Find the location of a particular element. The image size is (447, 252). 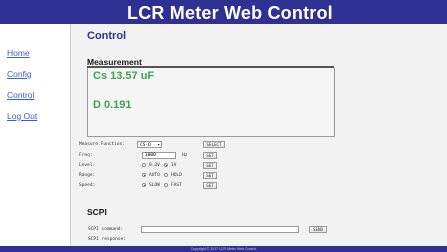

speed-set-button: SET is located at coordinates (210, 185).